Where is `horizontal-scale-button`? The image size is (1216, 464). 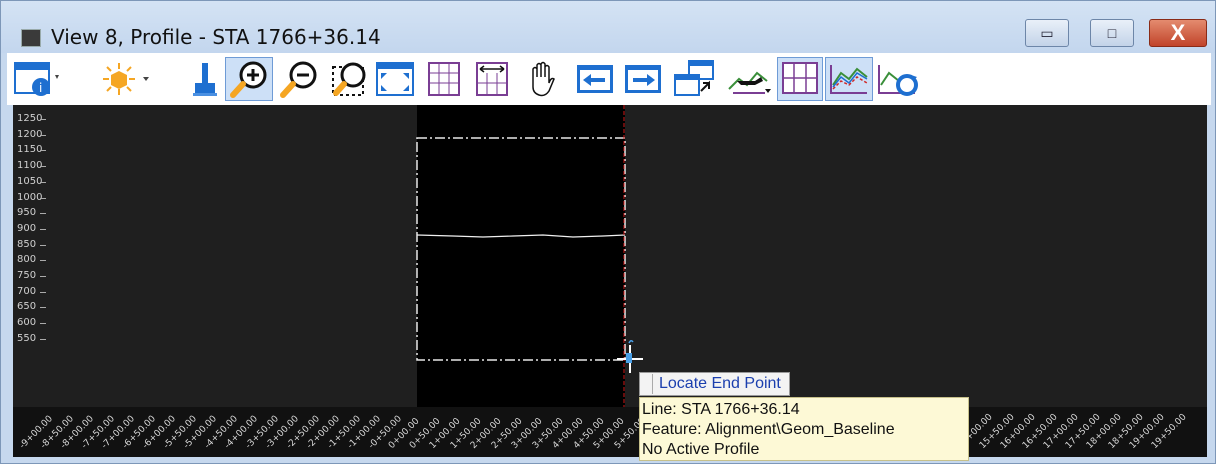 horizontal-scale-button is located at coordinates (492, 79).